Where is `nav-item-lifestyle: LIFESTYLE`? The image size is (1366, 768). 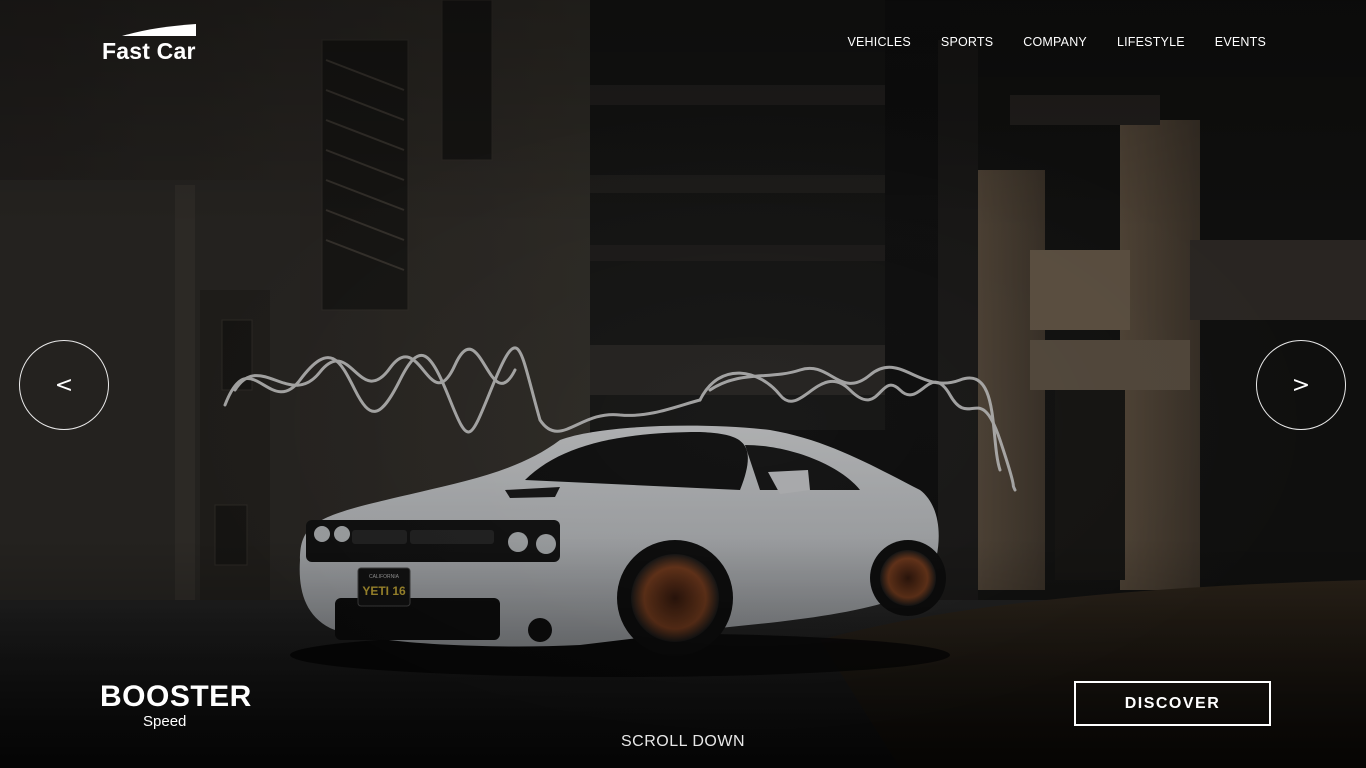 nav-item-lifestyle: LIFESTYLE is located at coordinates (1151, 42).